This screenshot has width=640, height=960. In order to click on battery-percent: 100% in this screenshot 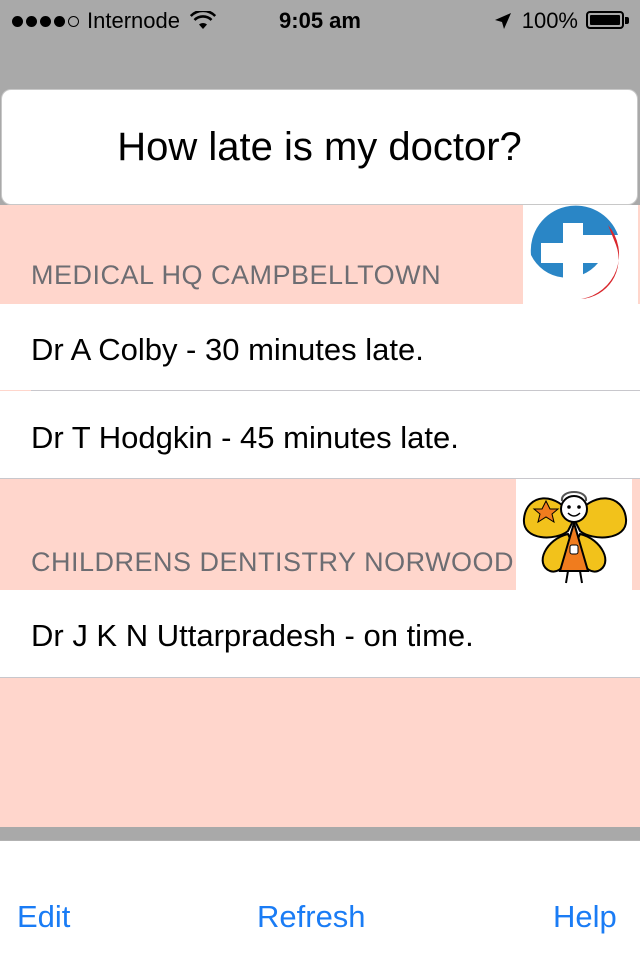, I will do `click(549, 20)`.